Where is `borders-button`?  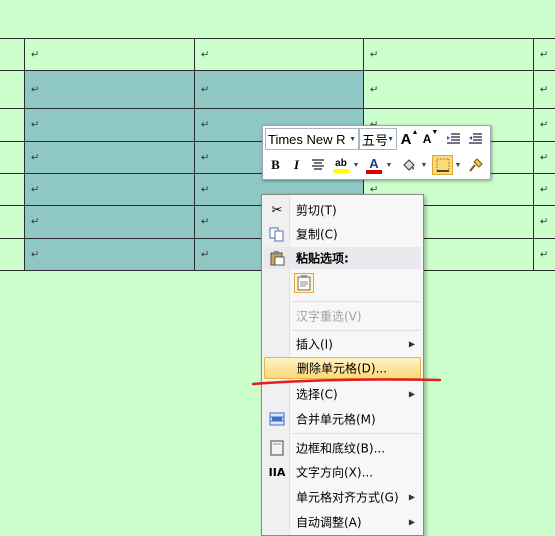 borders-button is located at coordinates (442, 165).